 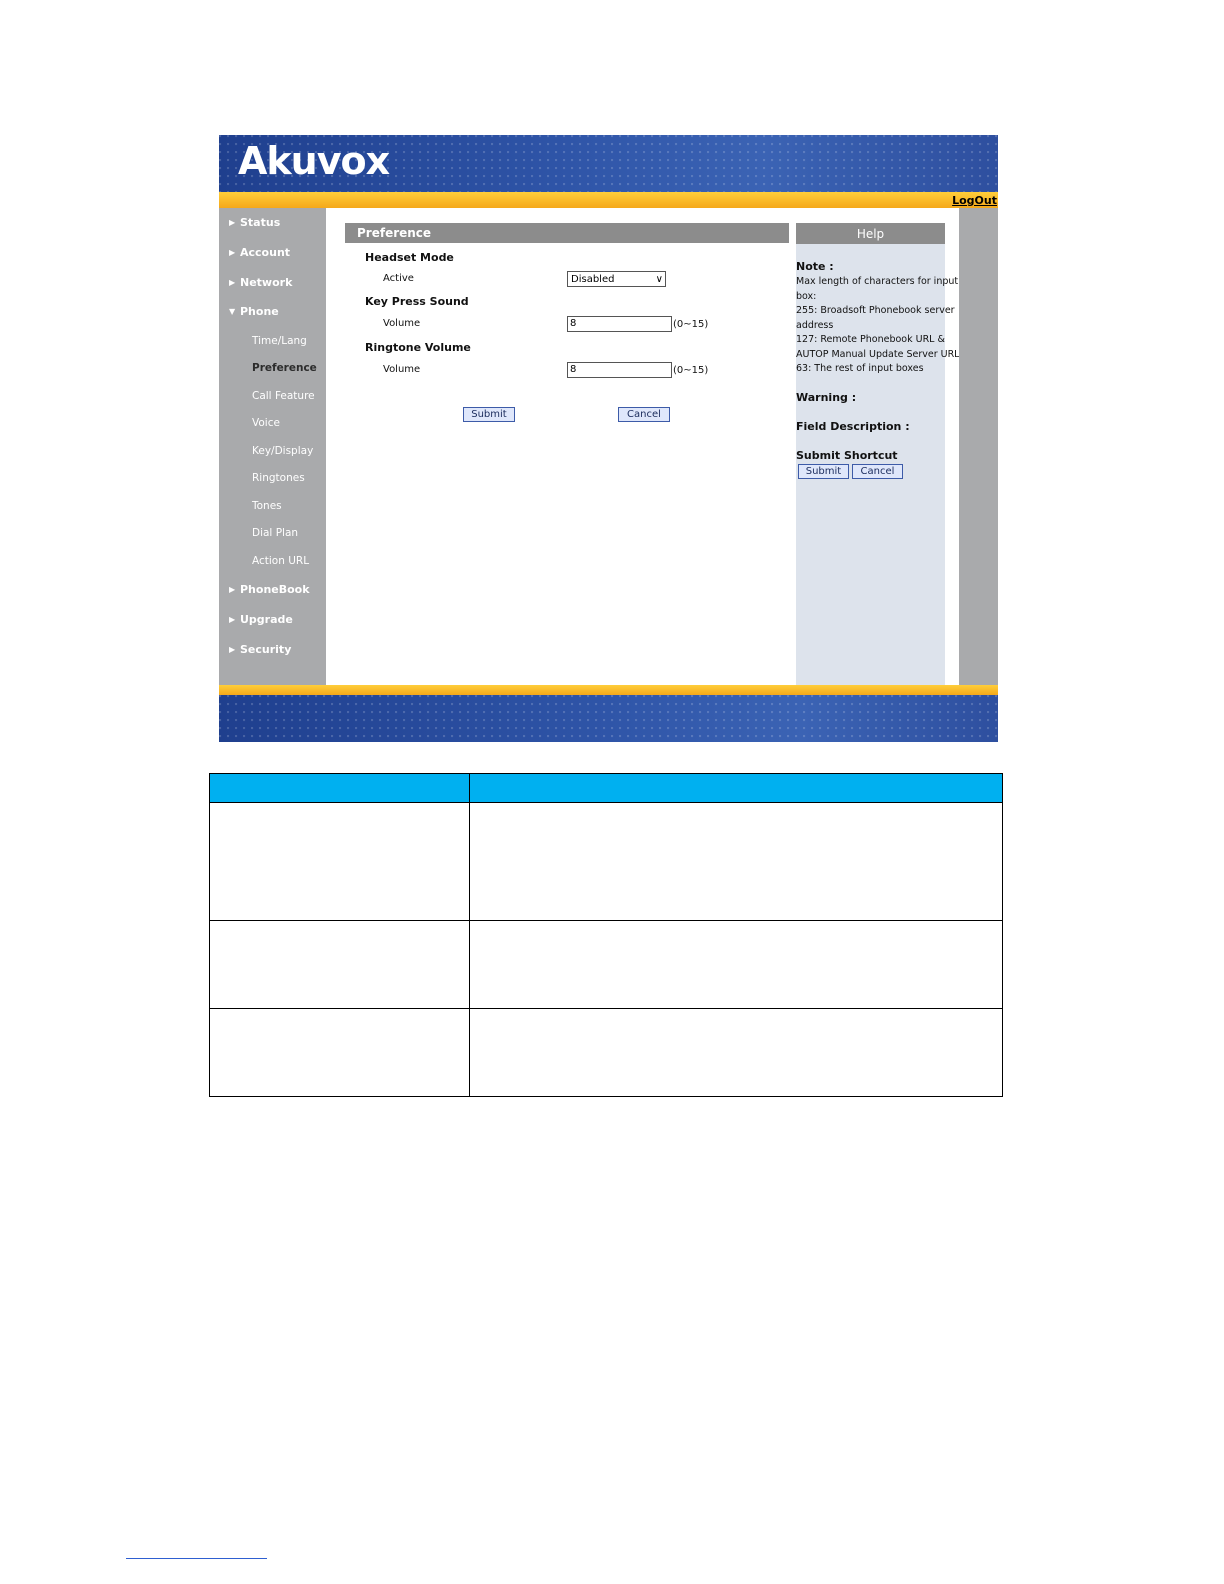 What do you see at coordinates (608, 200) in the screenshot?
I see `top-orange-bar` at bounding box center [608, 200].